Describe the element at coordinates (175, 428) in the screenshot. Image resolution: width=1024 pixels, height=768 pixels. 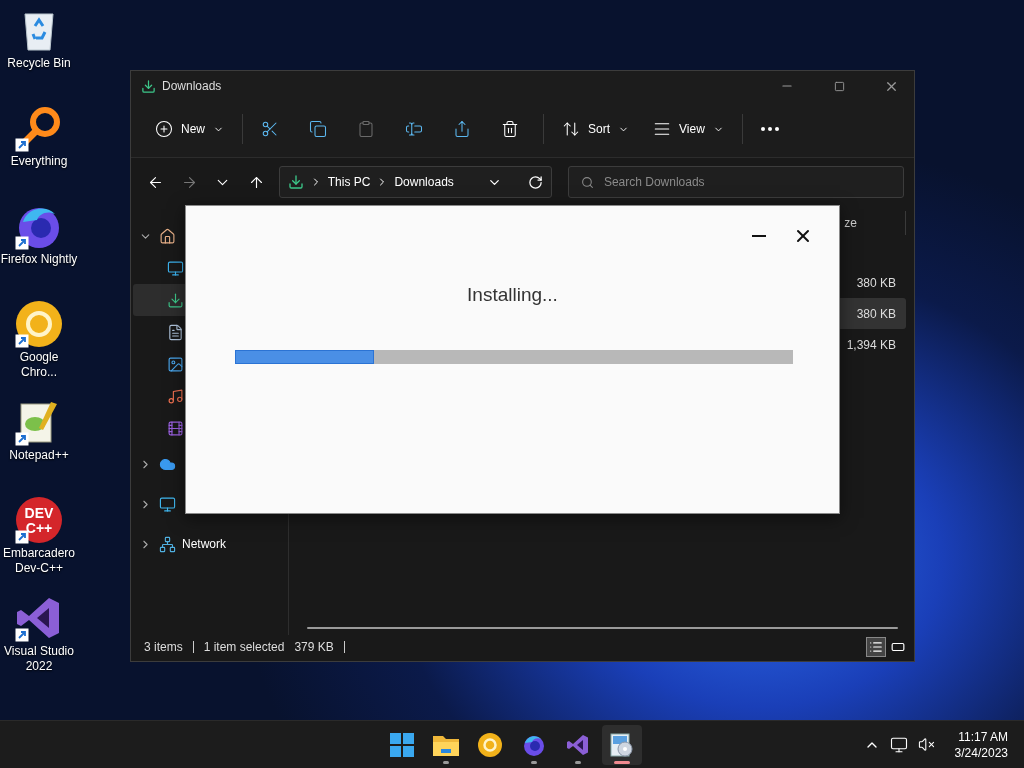
I see `film-icon` at that location.